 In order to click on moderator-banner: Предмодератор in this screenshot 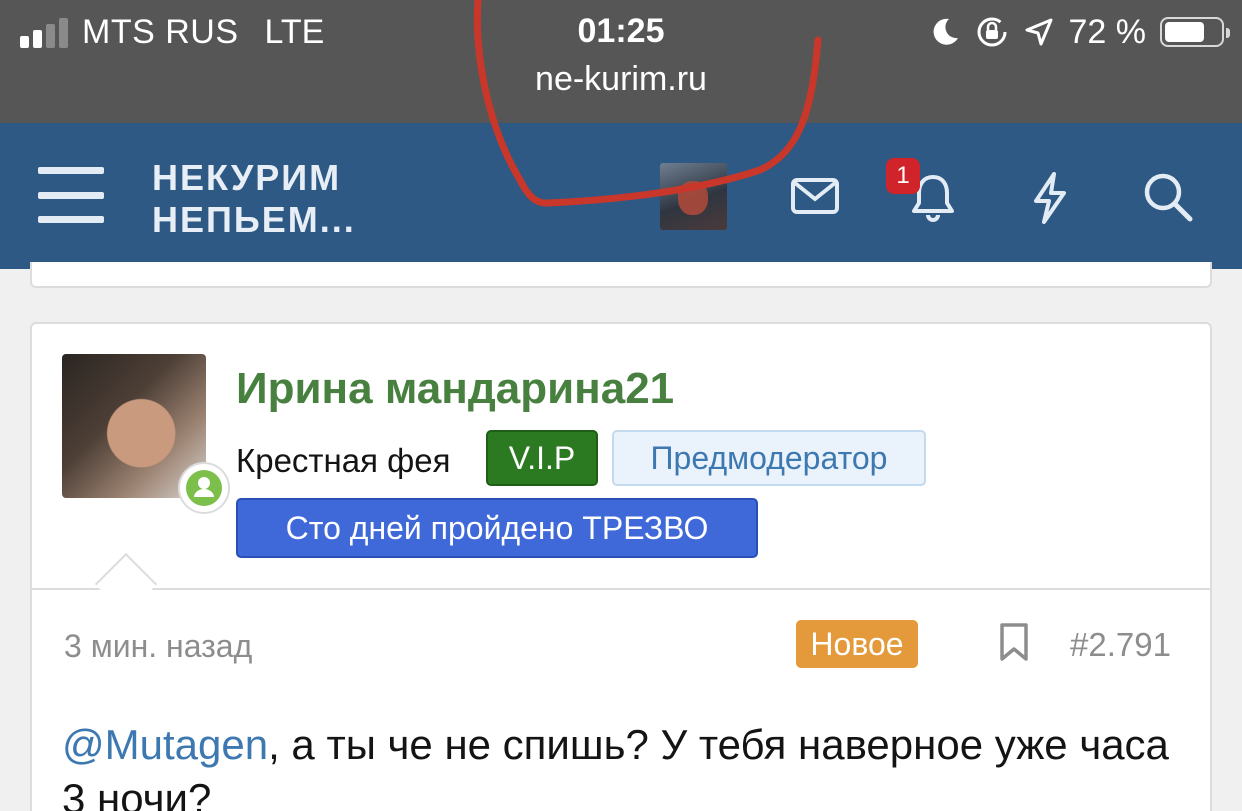, I will do `click(769, 458)`.